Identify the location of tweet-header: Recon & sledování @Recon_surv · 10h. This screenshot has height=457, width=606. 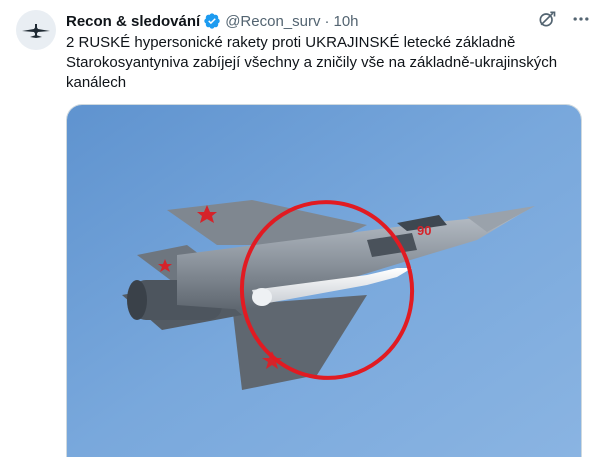
(212, 21).